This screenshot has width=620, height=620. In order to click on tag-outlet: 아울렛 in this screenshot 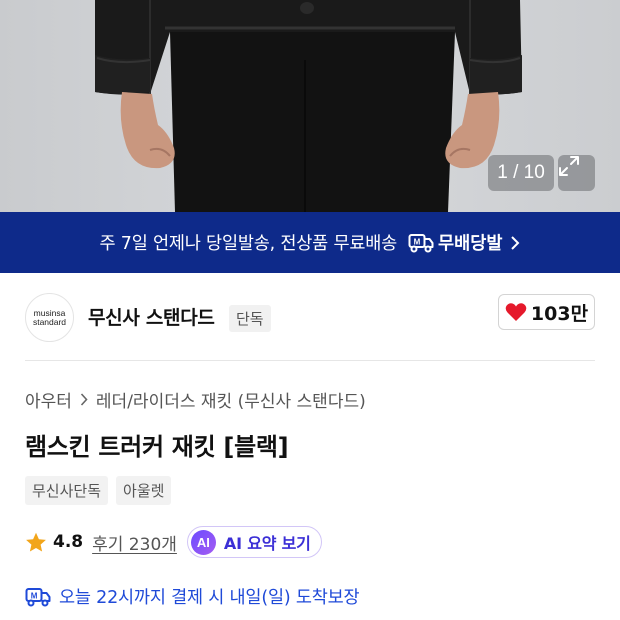, I will do `click(144, 490)`.